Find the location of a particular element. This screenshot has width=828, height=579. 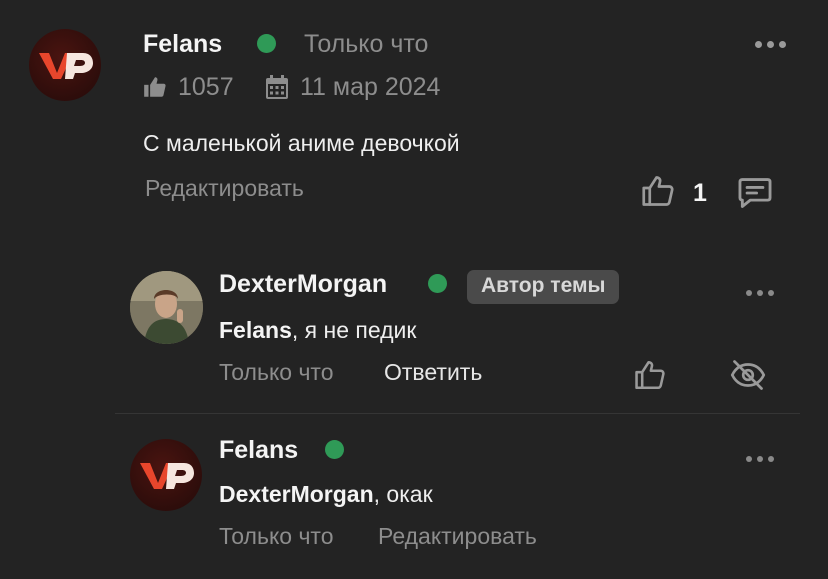

calendar-icon is located at coordinates (277, 87).